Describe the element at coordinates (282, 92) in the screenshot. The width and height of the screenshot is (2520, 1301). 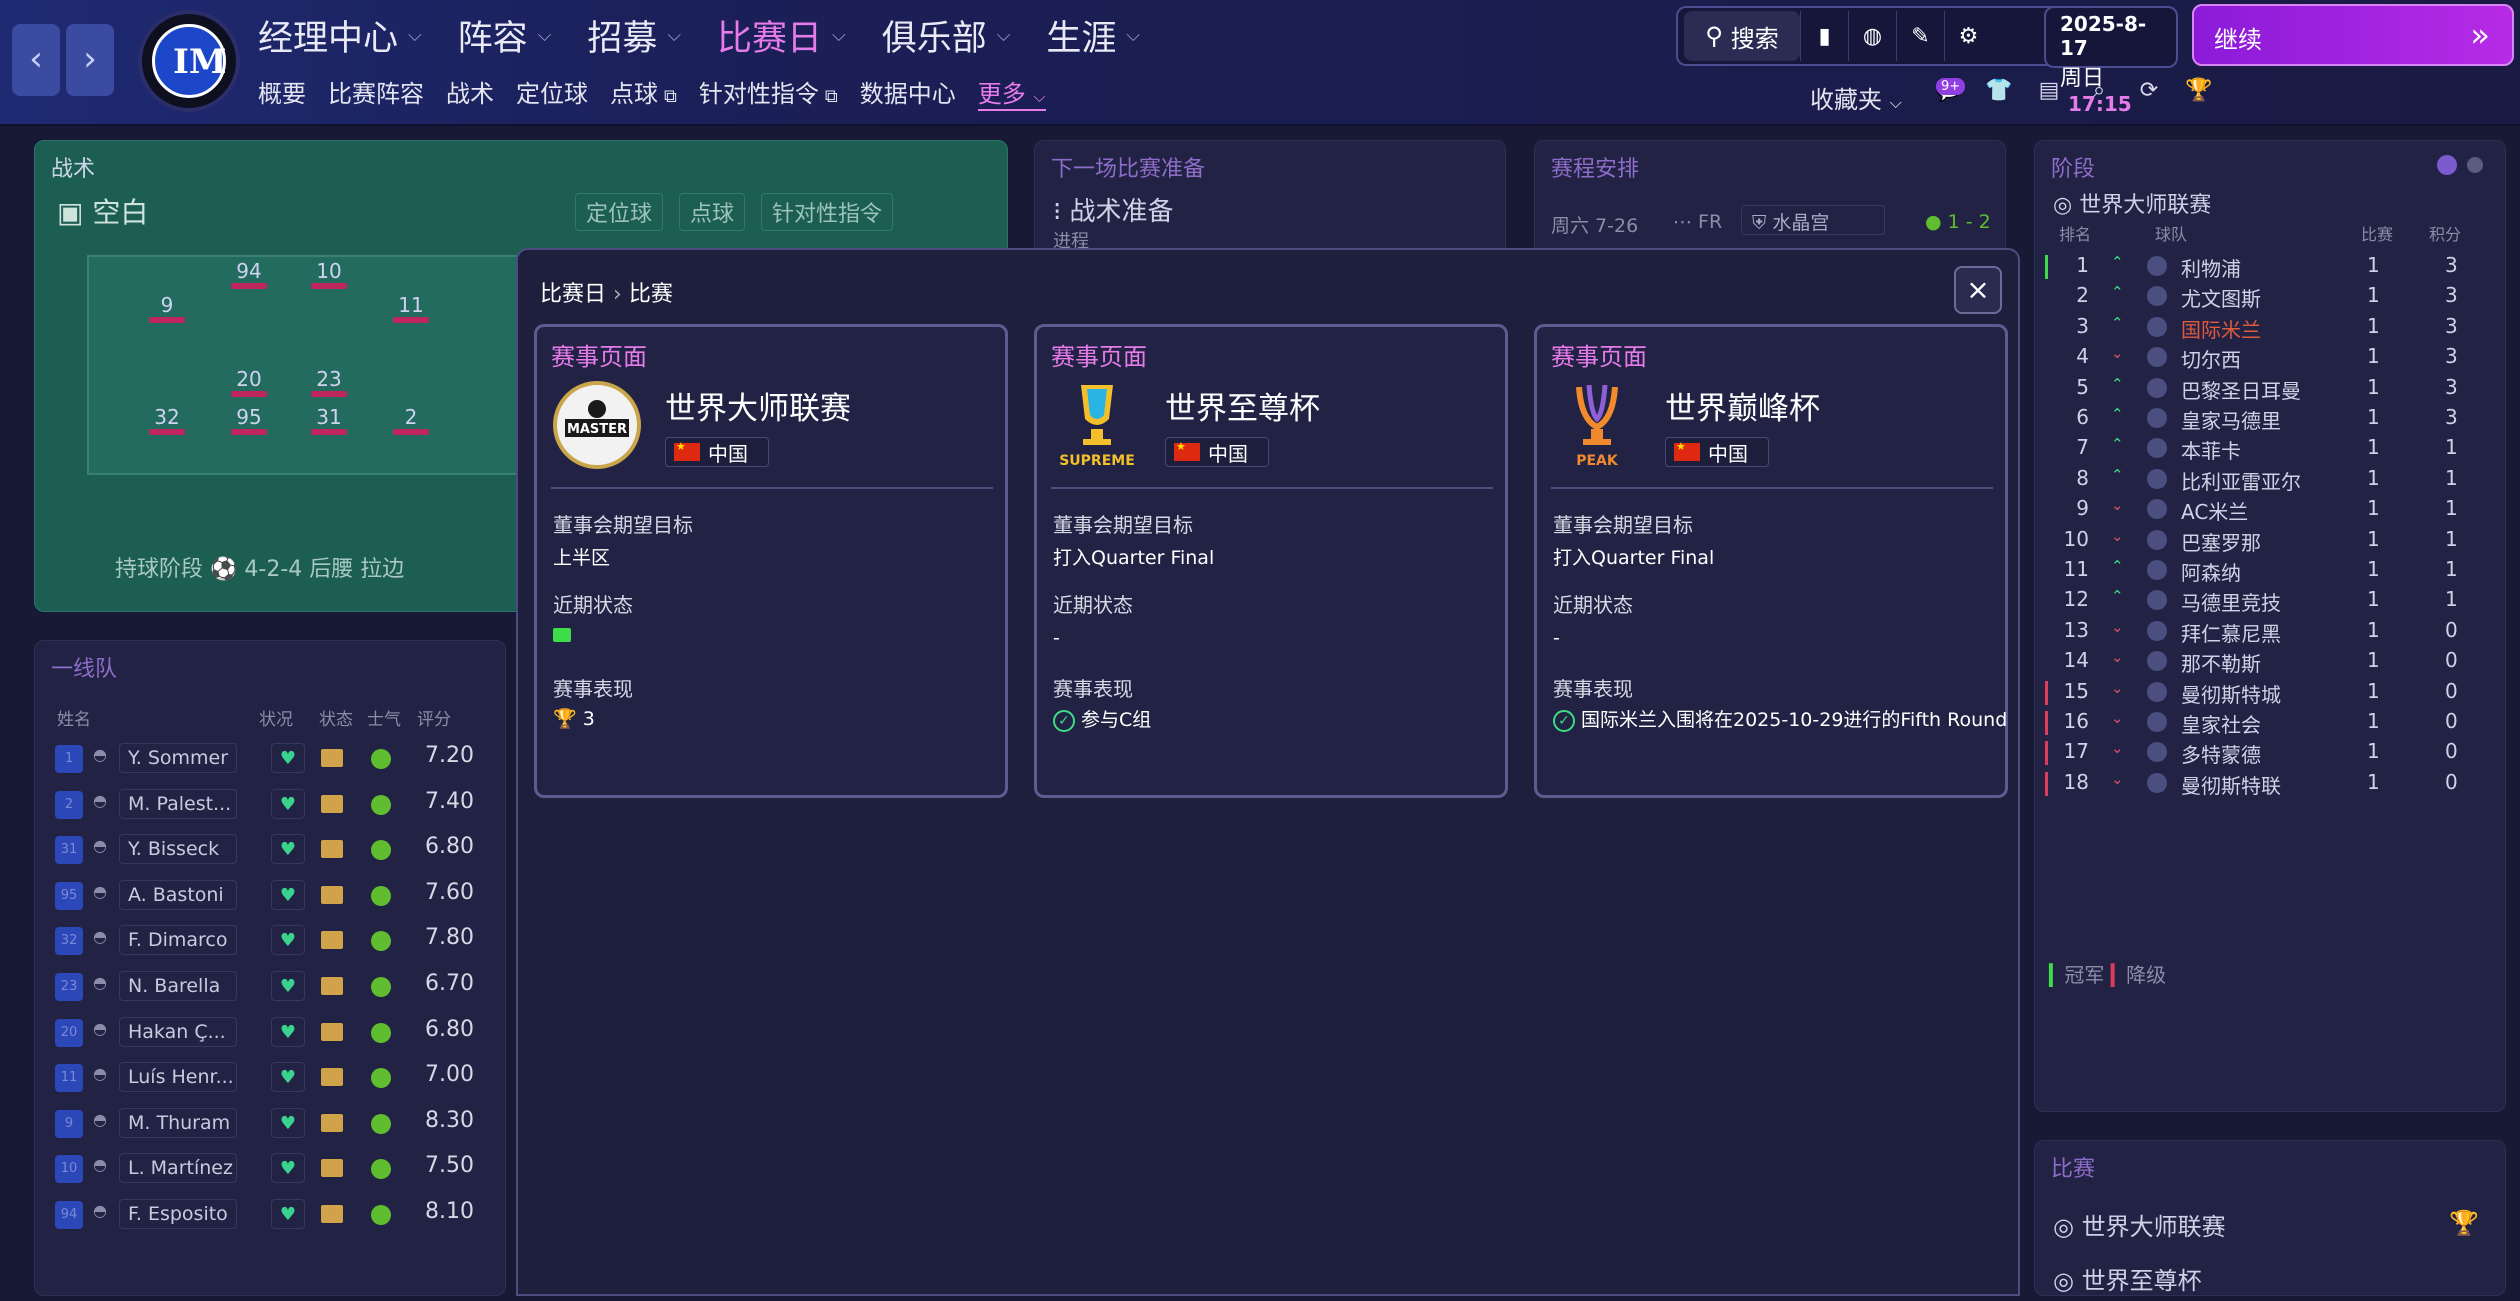
I see `subnav-overview: 概要` at that location.